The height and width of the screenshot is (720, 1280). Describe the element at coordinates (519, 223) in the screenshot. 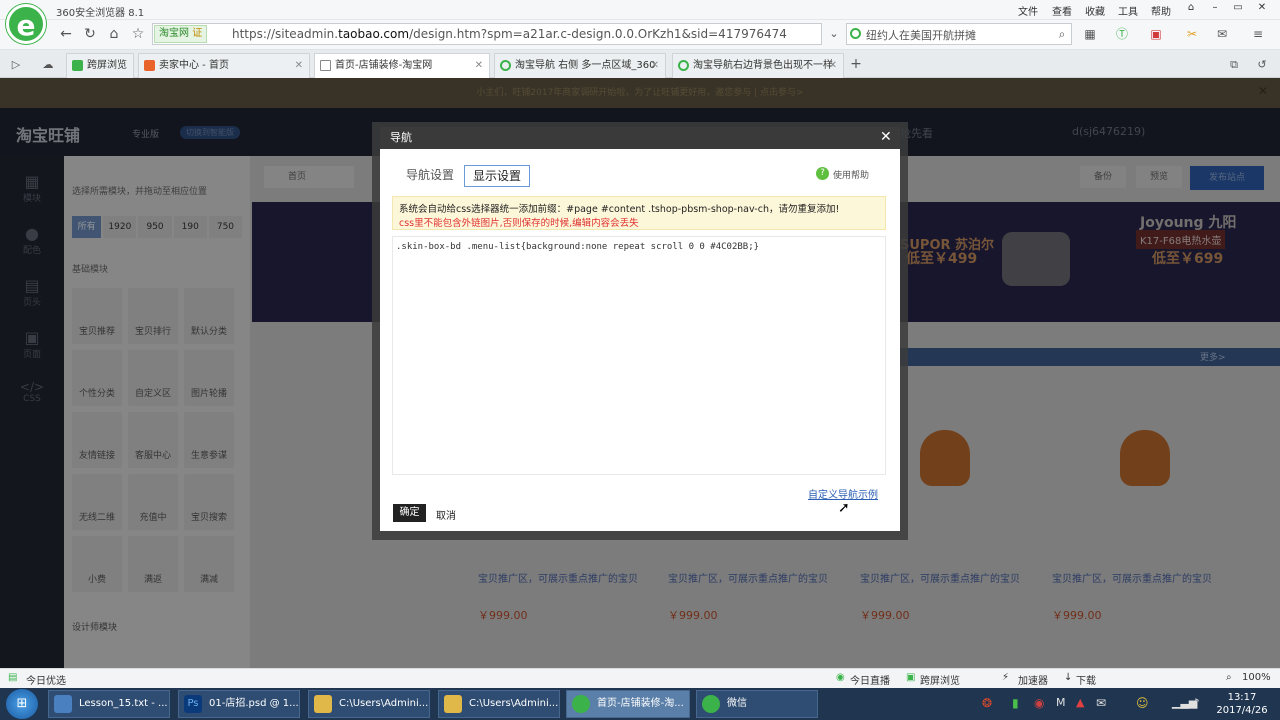

I see `tip-image-warning: css里不能包含外链图片,否则保存的时候,编辑内容会丢失` at that location.